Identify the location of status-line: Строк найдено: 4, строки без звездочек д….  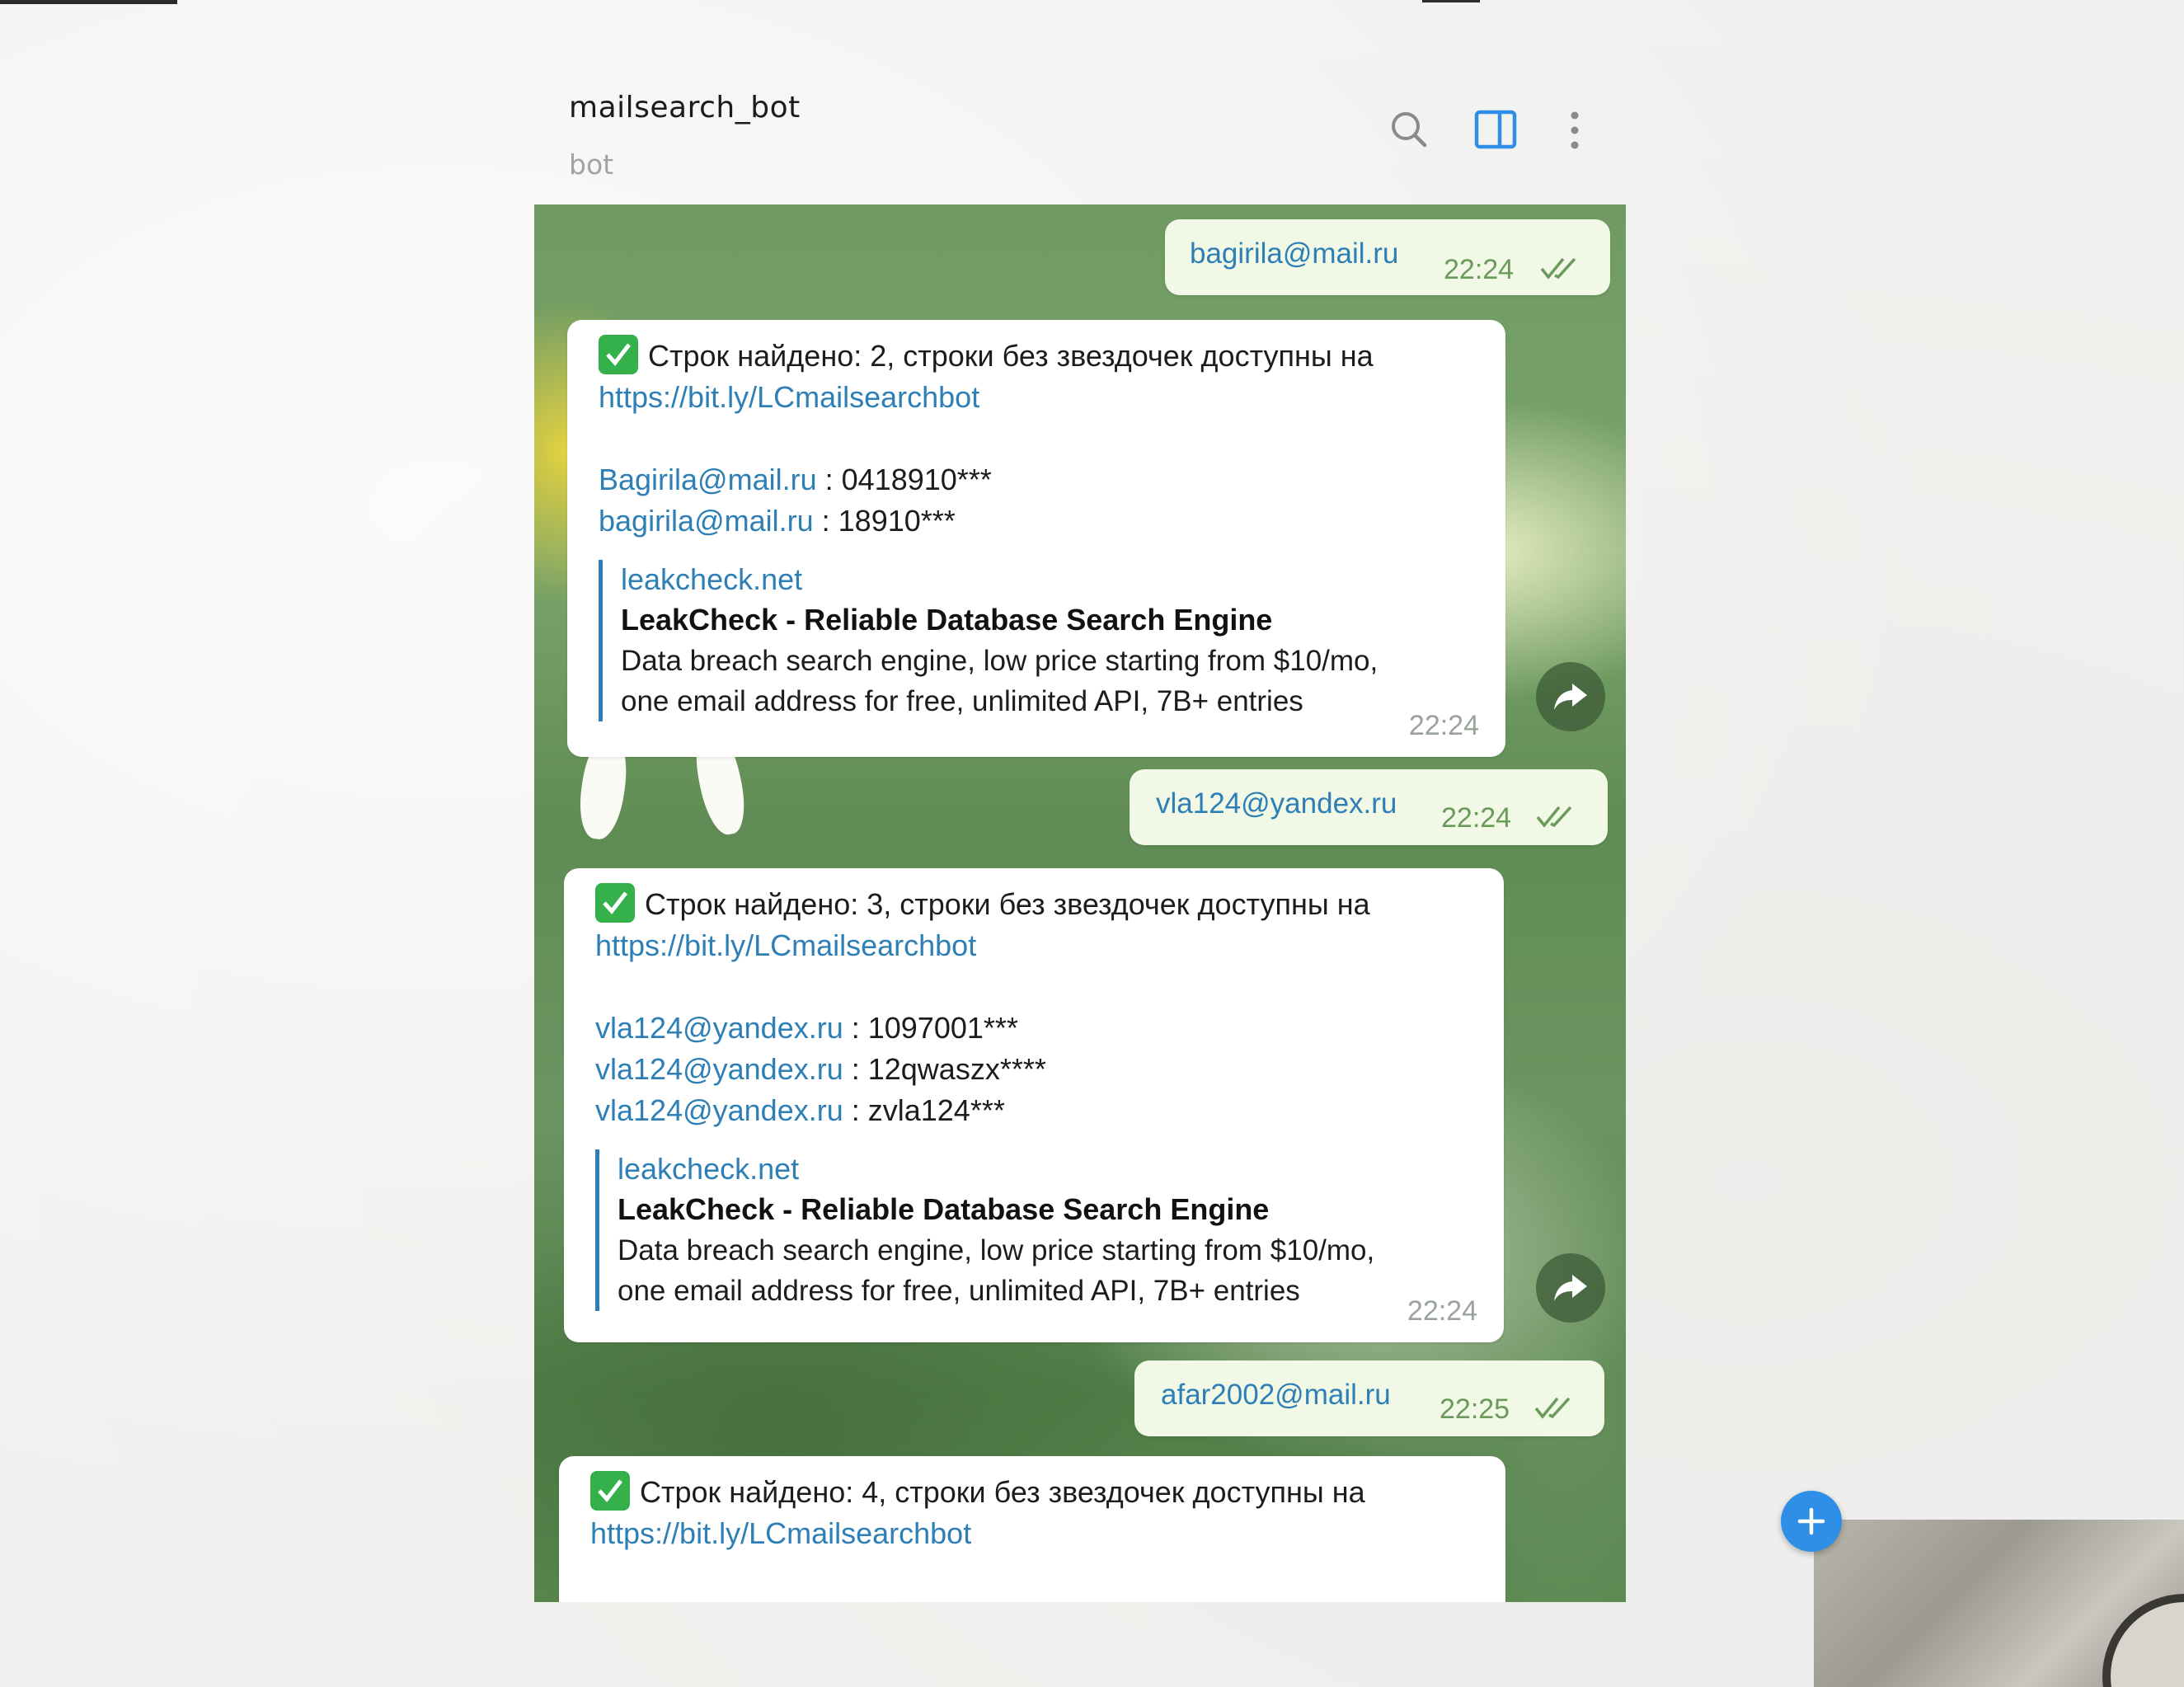
(1031, 1492).